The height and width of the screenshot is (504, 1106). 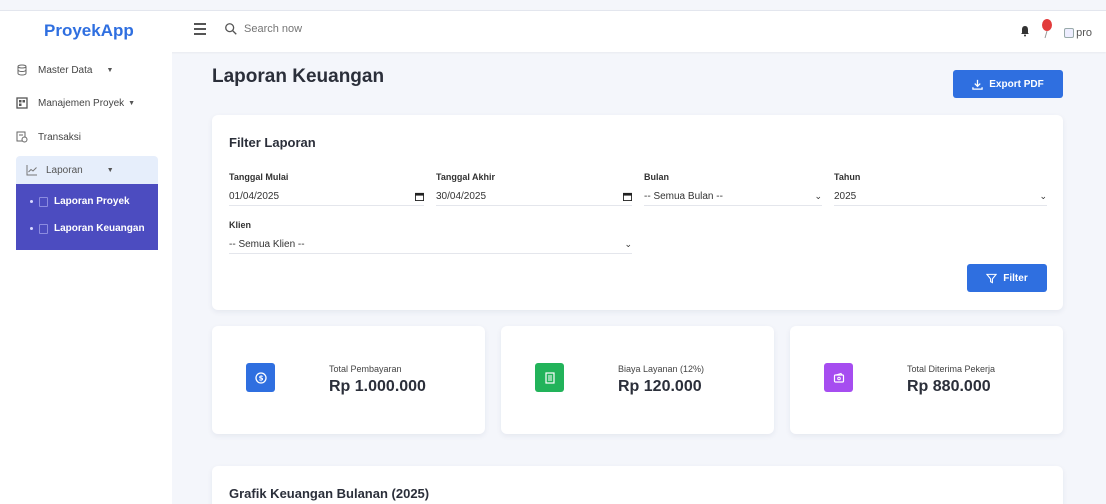 I want to click on search-input, so click(x=319, y=29).